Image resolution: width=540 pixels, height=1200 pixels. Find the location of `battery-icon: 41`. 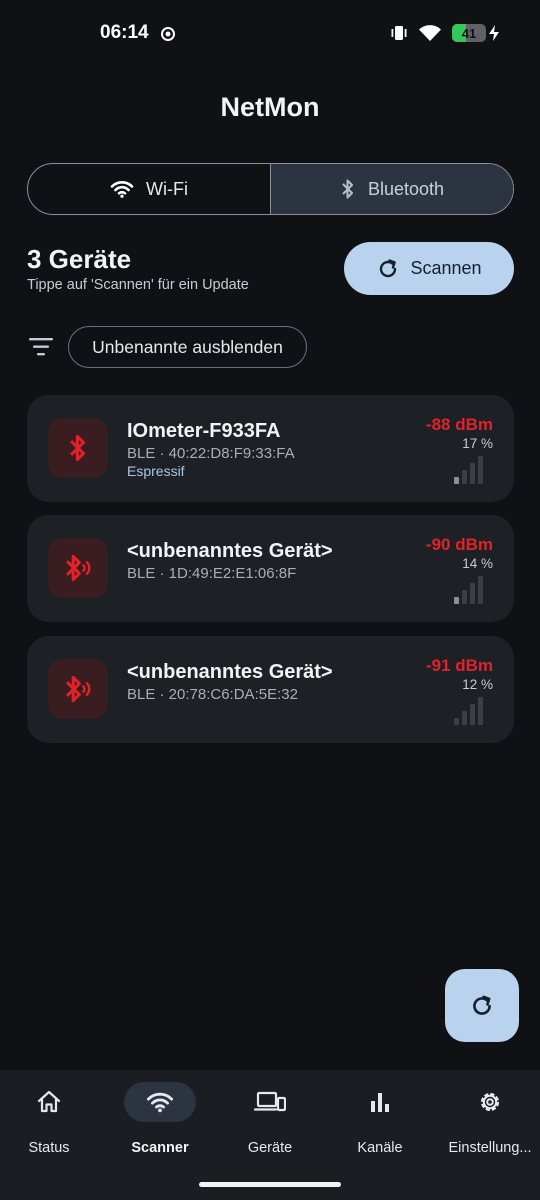

battery-icon: 41 is located at coordinates (469, 33).